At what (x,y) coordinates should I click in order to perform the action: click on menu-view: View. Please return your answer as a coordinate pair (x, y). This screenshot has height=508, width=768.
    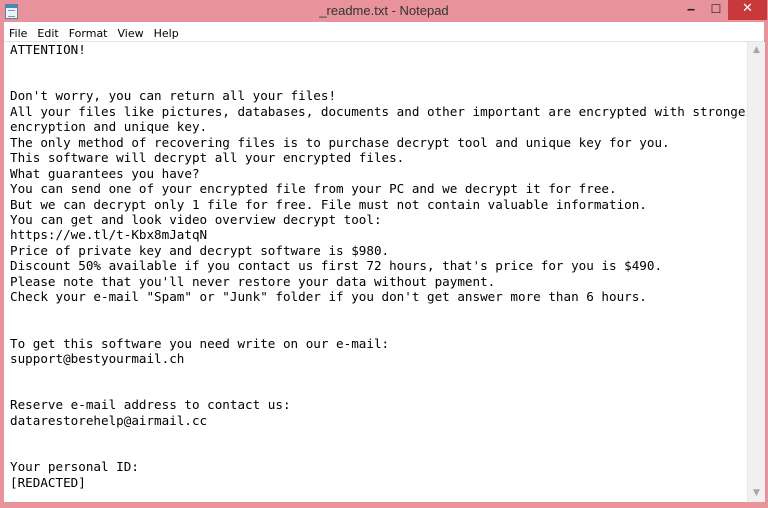
    Looking at the image, I should click on (131, 33).